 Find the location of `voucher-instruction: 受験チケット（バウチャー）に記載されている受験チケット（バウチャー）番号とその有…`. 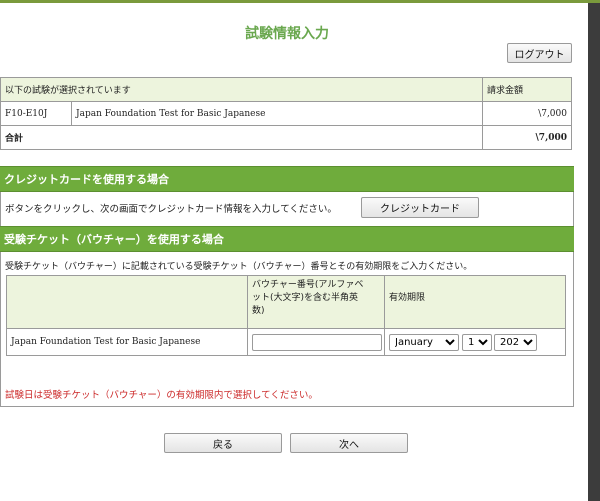

voucher-instruction: 受験チケット（バウチャー）に記載されている受験チケット（バウチャー）番号とその有… is located at coordinates (239, 267).